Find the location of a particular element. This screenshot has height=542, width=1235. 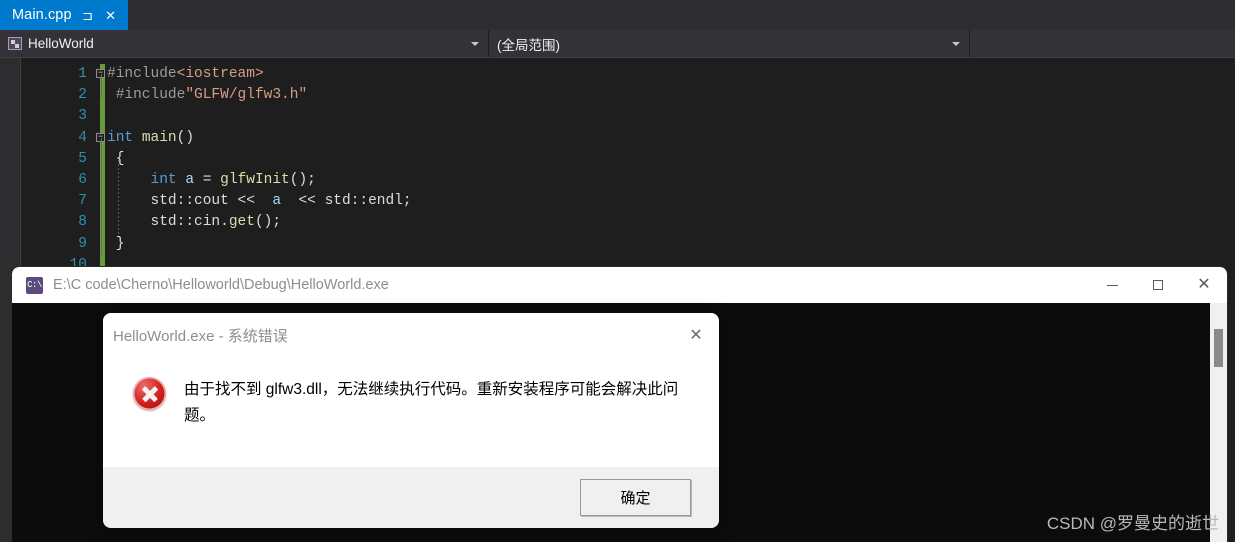

code-line: #include"GLFW/glfw3.h" is located at coordinates (671, 95).